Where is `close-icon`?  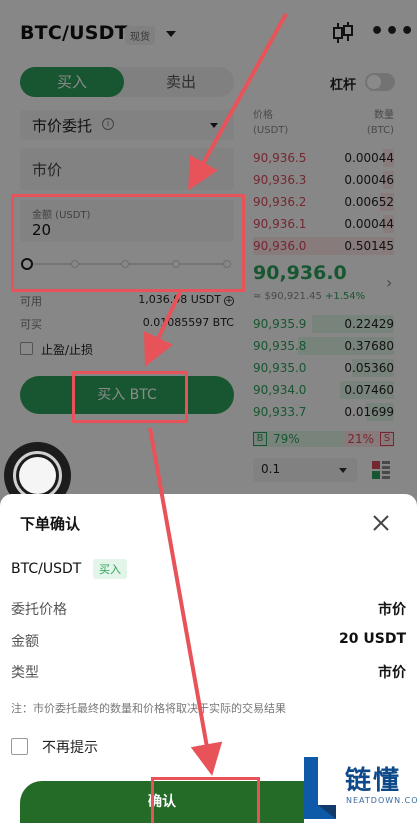
close-icon is located at coordinates (381, 523).